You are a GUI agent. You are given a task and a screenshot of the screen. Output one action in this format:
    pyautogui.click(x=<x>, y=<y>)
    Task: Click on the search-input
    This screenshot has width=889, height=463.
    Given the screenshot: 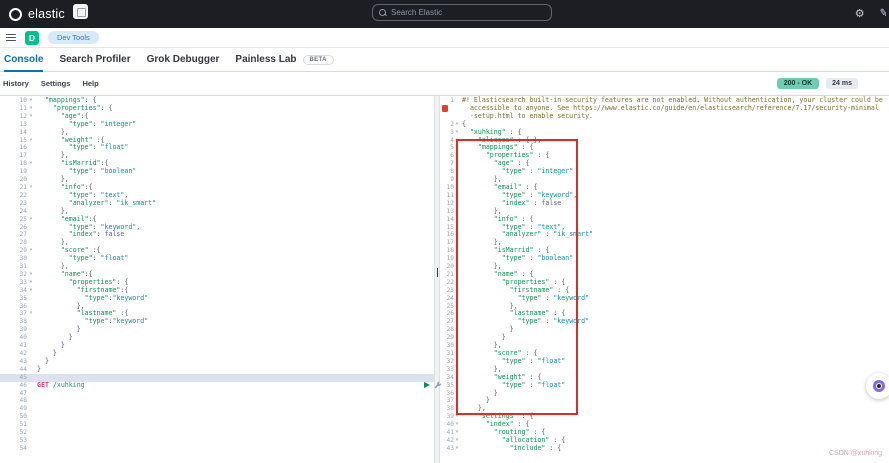 What is the action you would take?
    pyautogui.click(x=468, y=12)
    